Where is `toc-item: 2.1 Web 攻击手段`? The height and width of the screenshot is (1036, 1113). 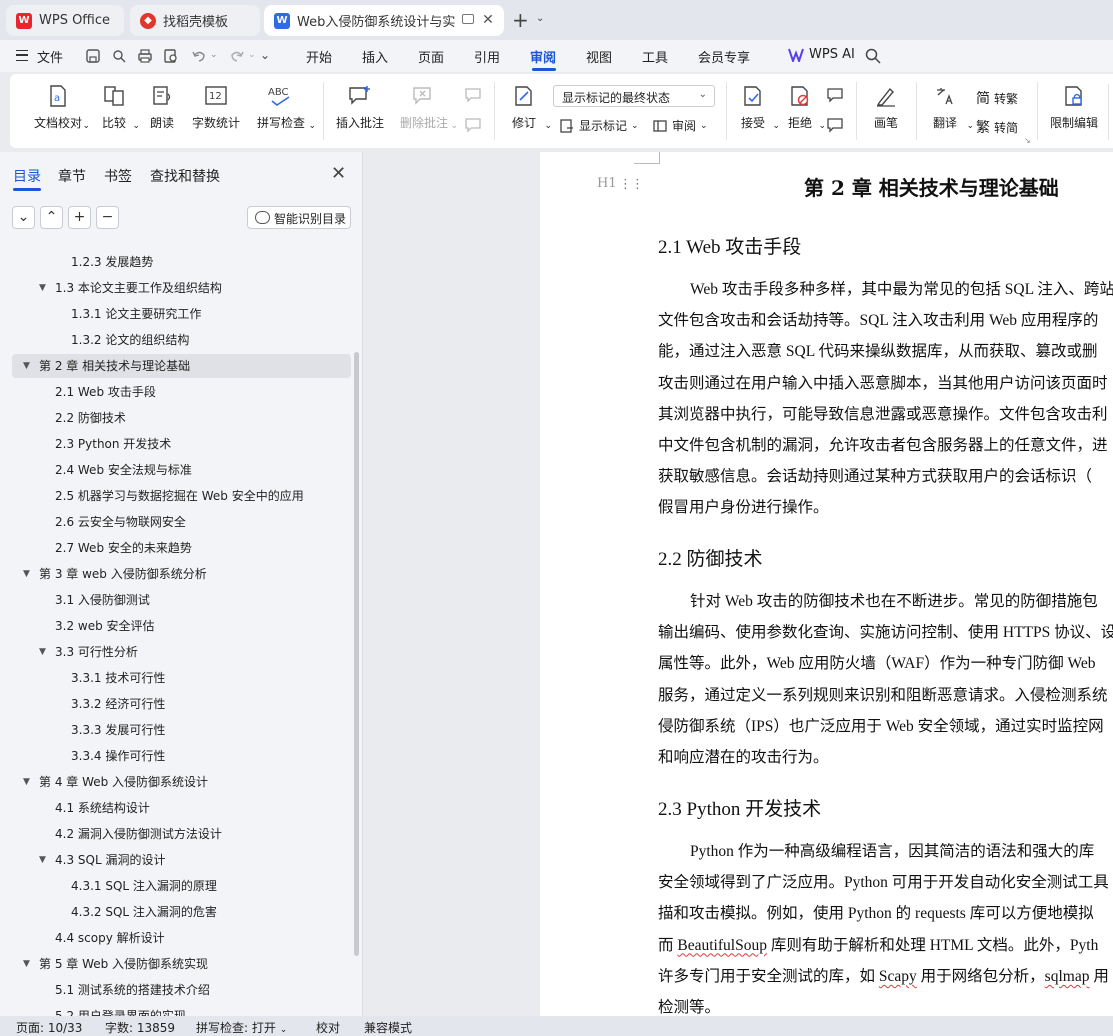
toc-item: 2.1 Web 攻击手段 is located at coordinates (181, 392).